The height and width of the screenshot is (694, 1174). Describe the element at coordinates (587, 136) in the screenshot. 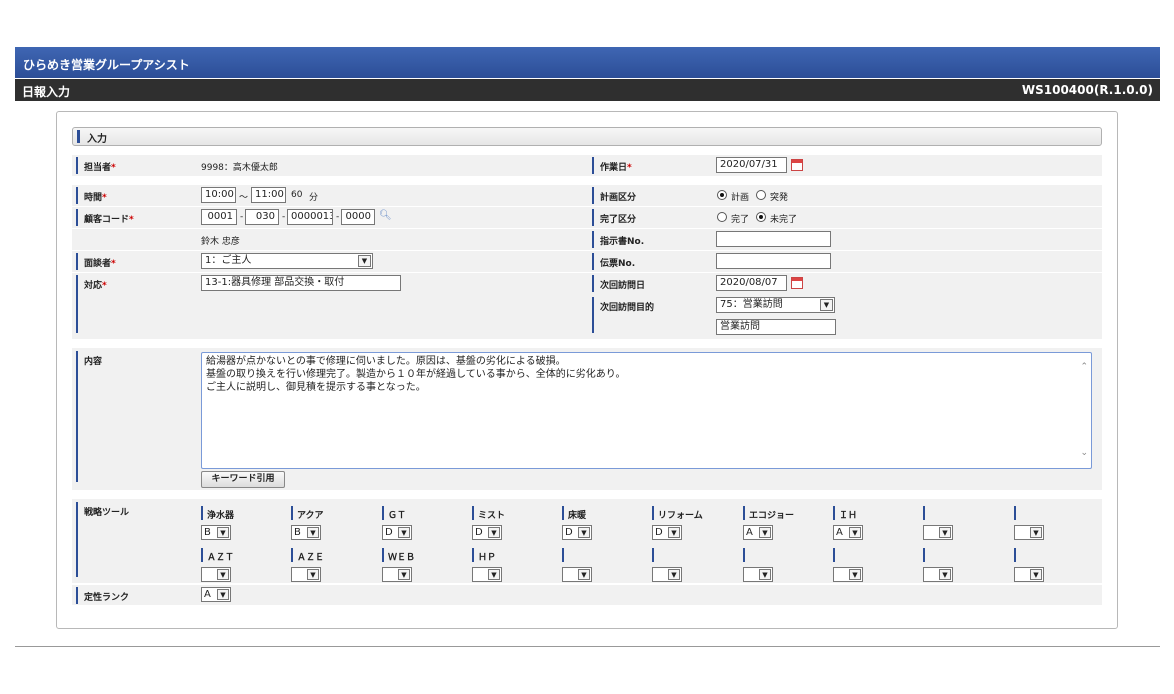

I see `section-header: 入力` at that location.